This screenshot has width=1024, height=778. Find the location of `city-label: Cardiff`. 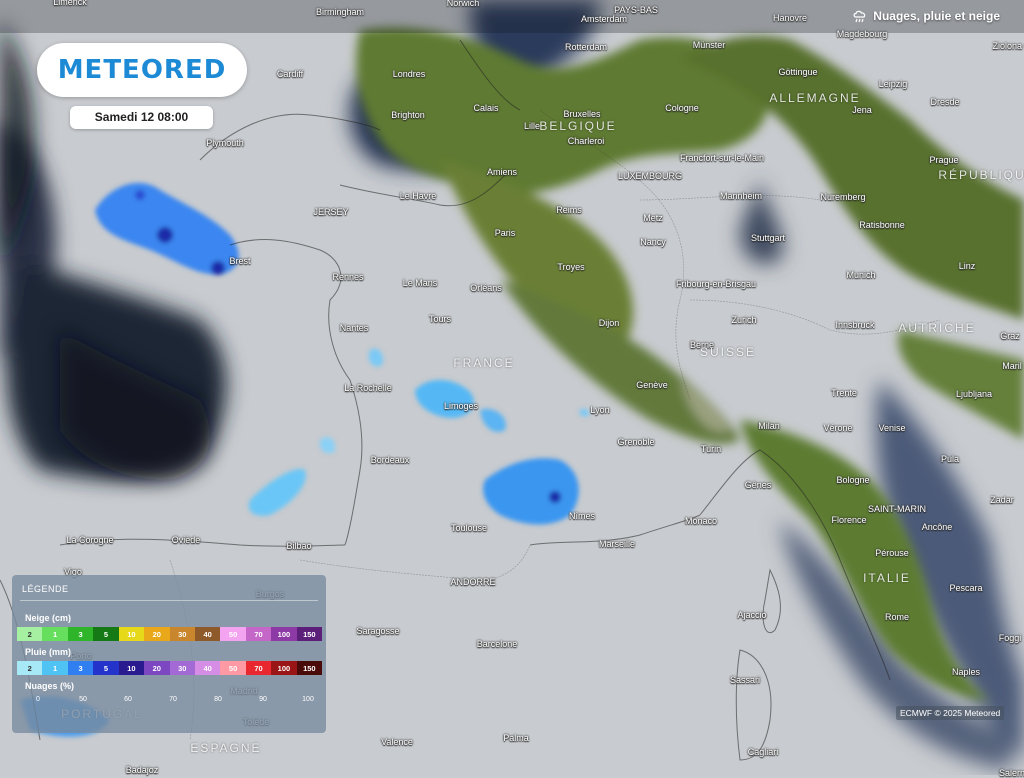

city-label: Cardiff is located at coordinates (290, 74).